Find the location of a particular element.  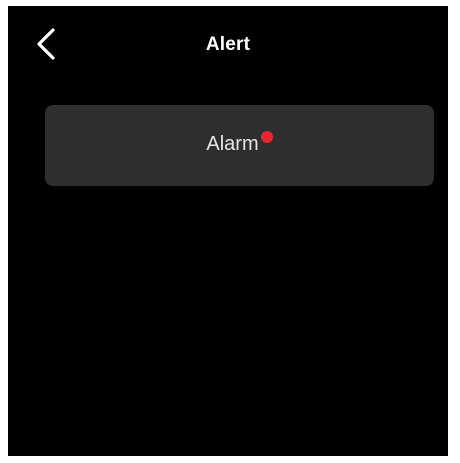

menu-list: Alarm is located at coordinates (239, 145).